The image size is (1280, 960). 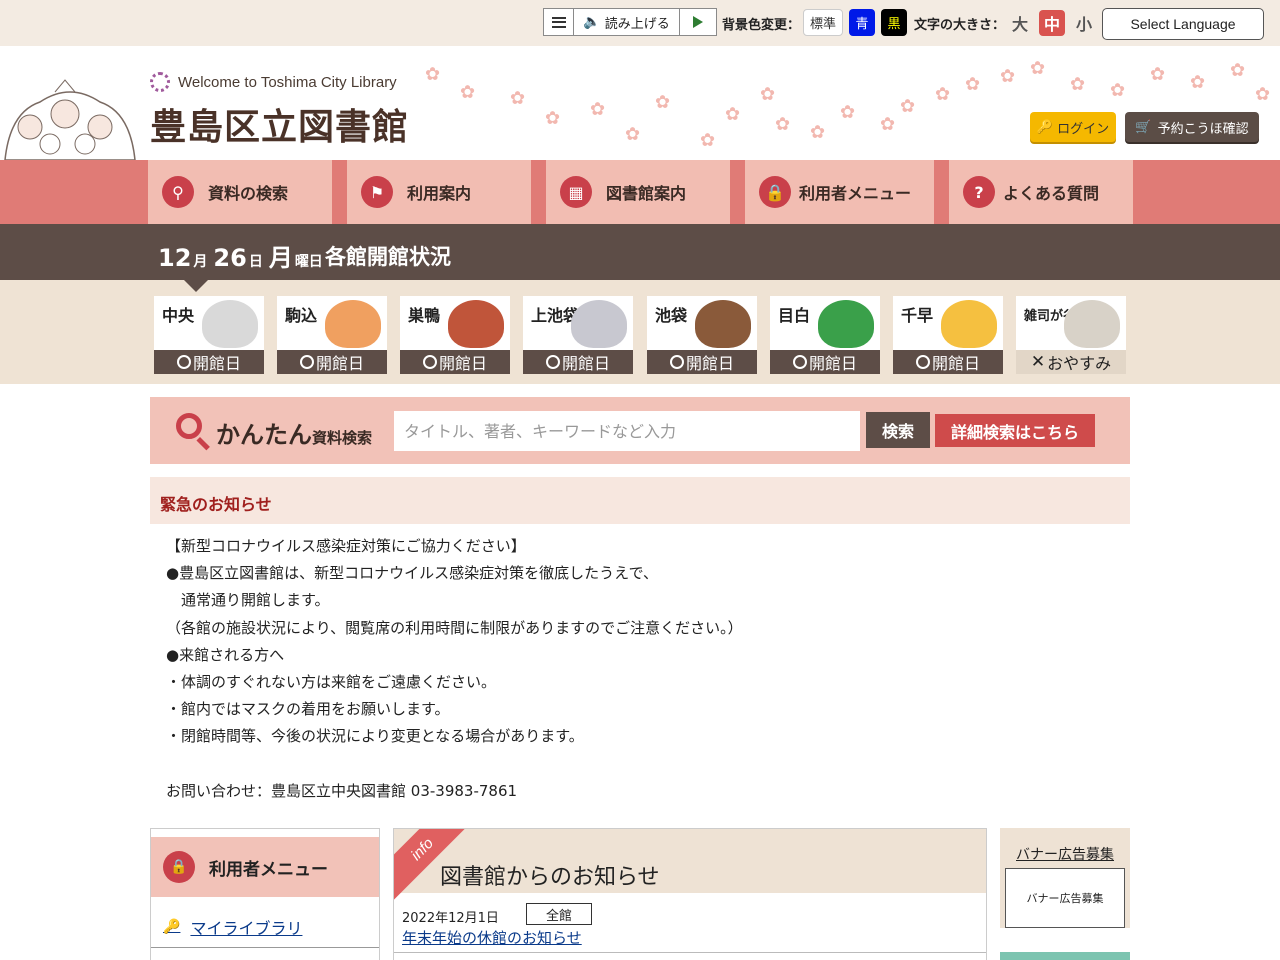 What do you see at coordinates (279, 124) in the screenshot?
I see `site-title: 豊島区立図書館` at bounding box center [279, 124].